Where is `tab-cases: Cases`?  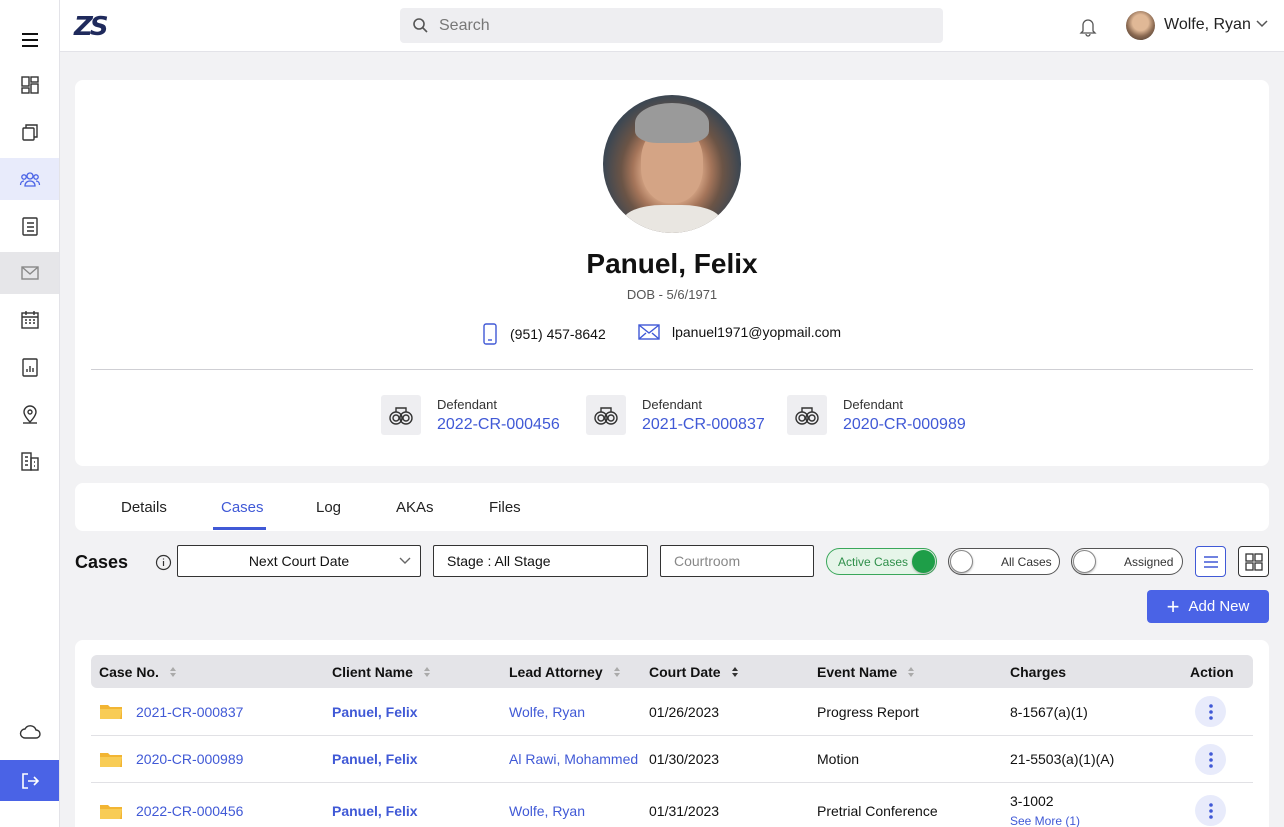
tab-cases: Cases is located at coordinates (242, 507).